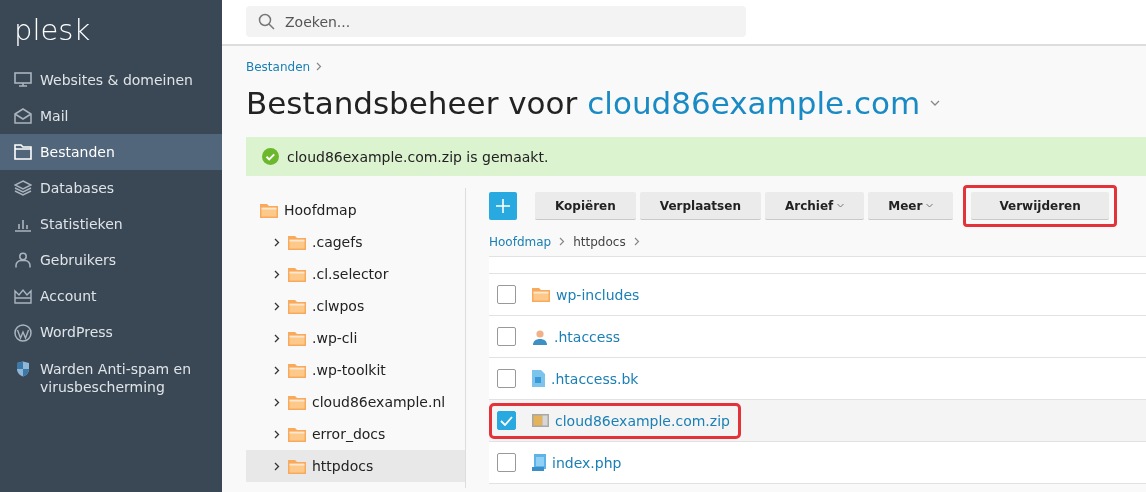 The width and height of the screenshot is (1146, 492). What do you see at coordinates (23, 296) in the screenshot?
I see `crown-icon` at bounding box center [23, 296].